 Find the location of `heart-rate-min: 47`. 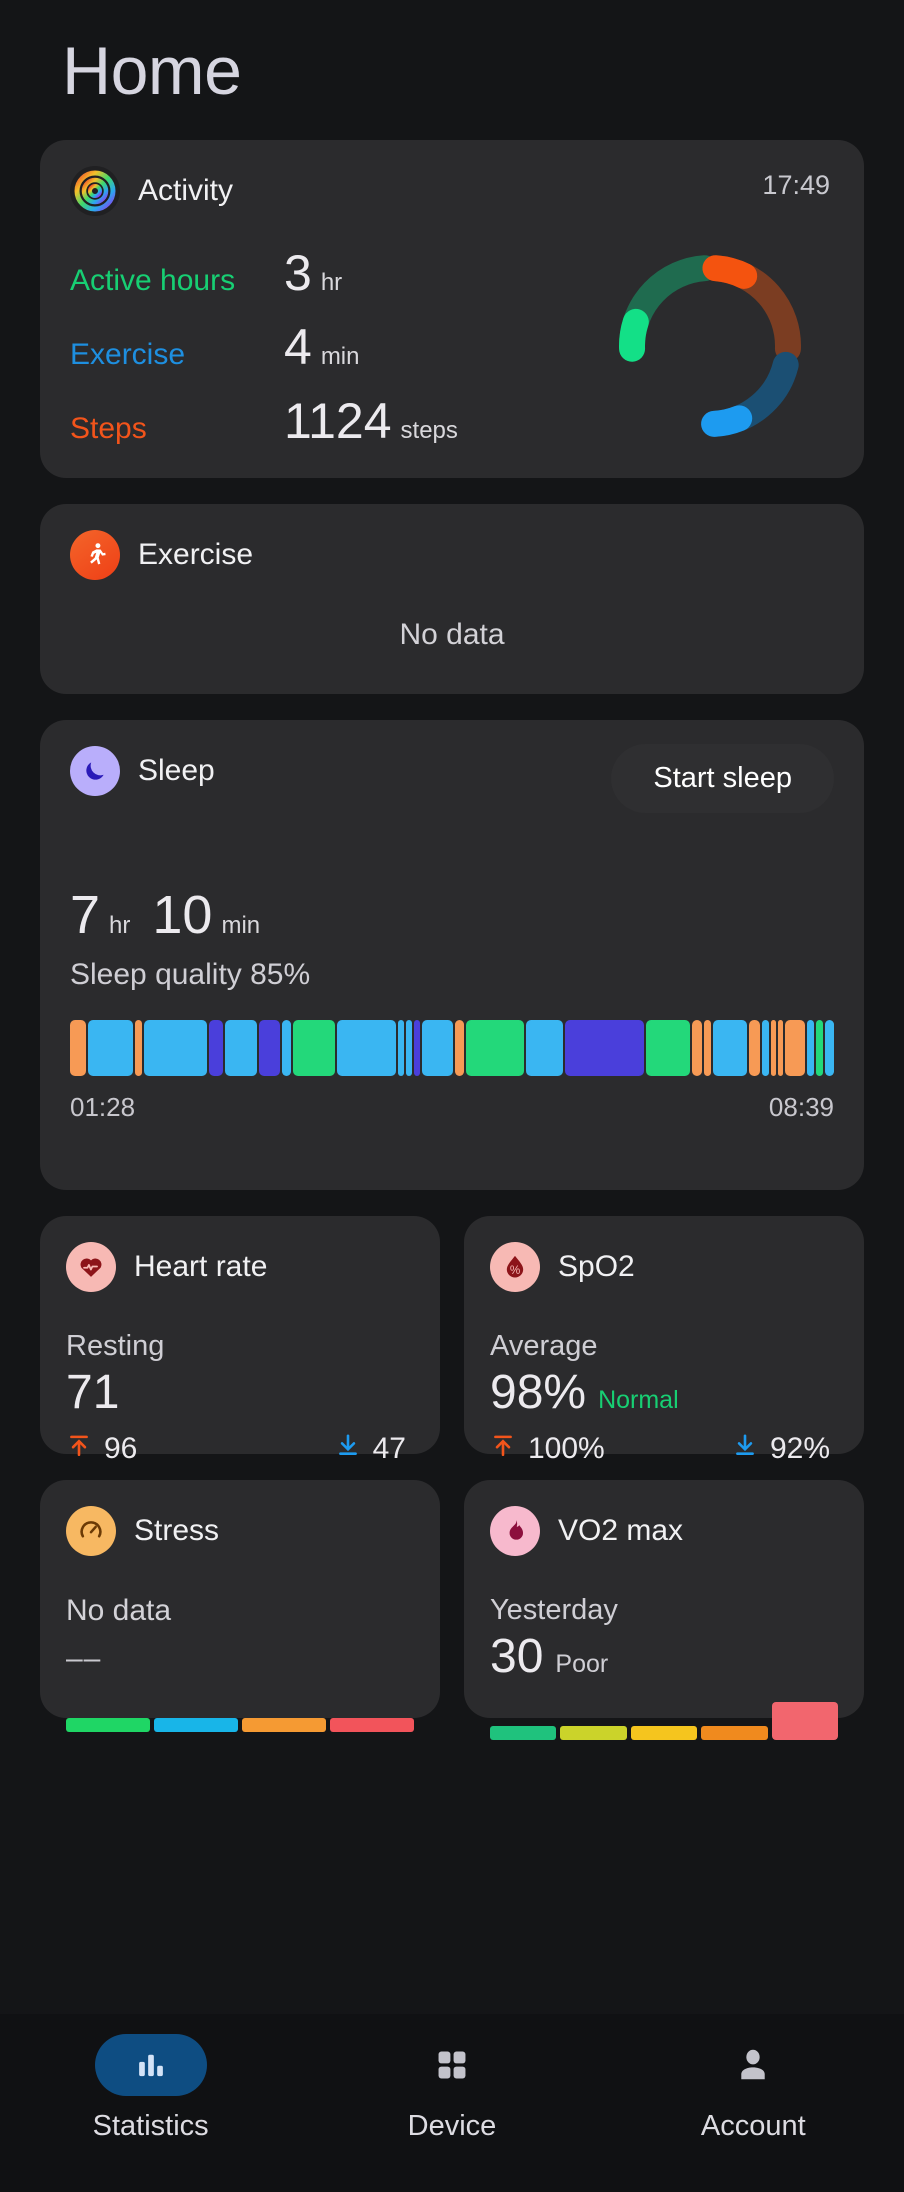

heart-rate-min: 47 is located at coordinates (370, 1449).